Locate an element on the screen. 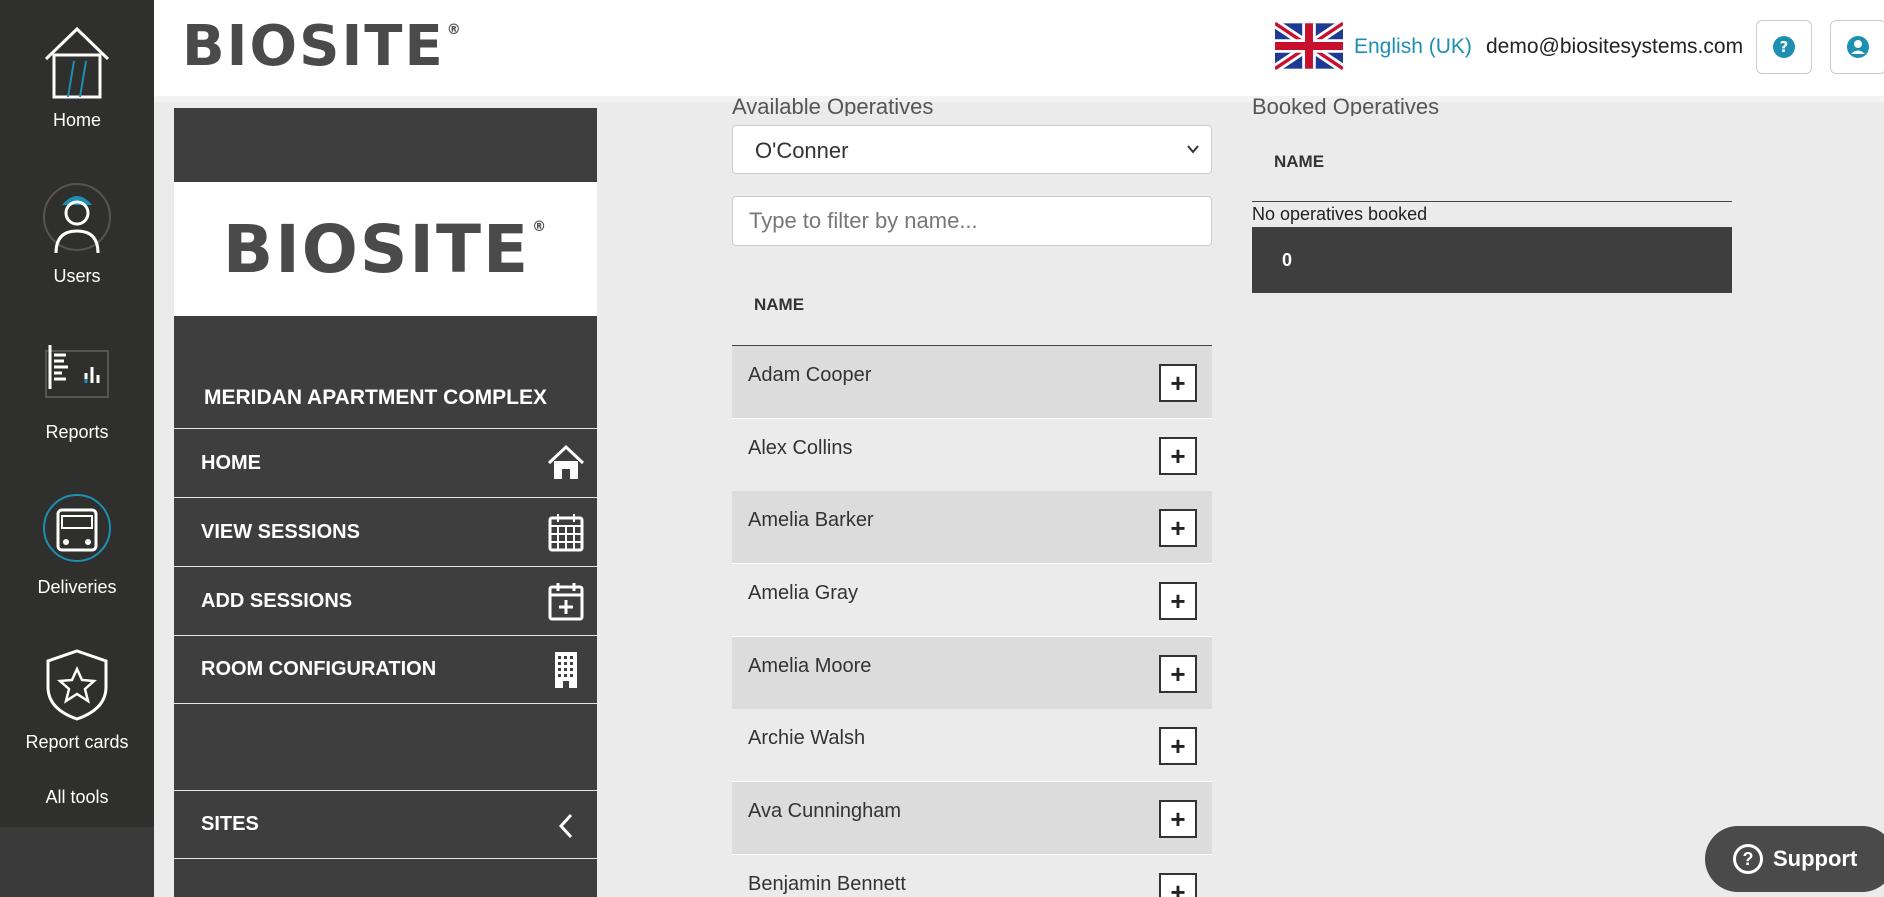 This screenshot has width=1884, height=897. available-operatives-title: Available Operatives is located at coordinates (833, 105).